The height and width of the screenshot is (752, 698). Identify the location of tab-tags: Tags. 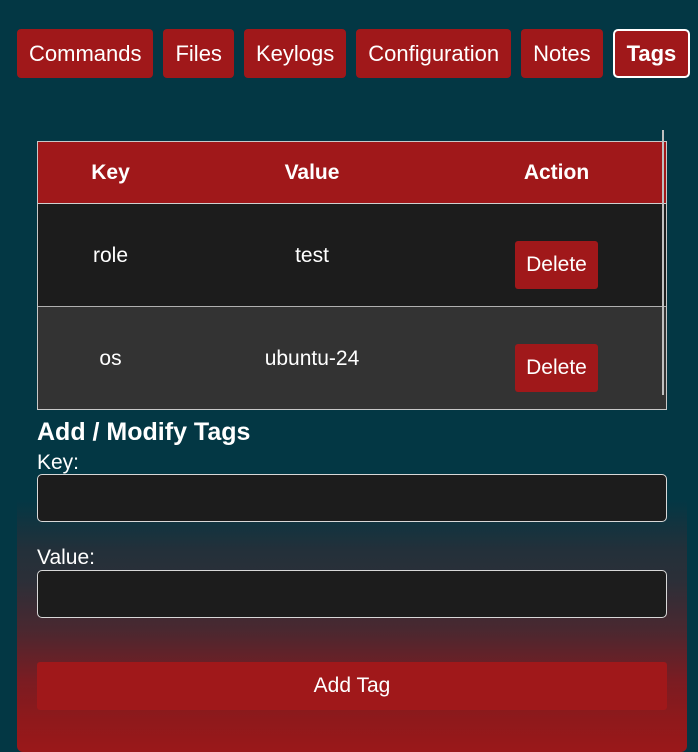
(651, 53).